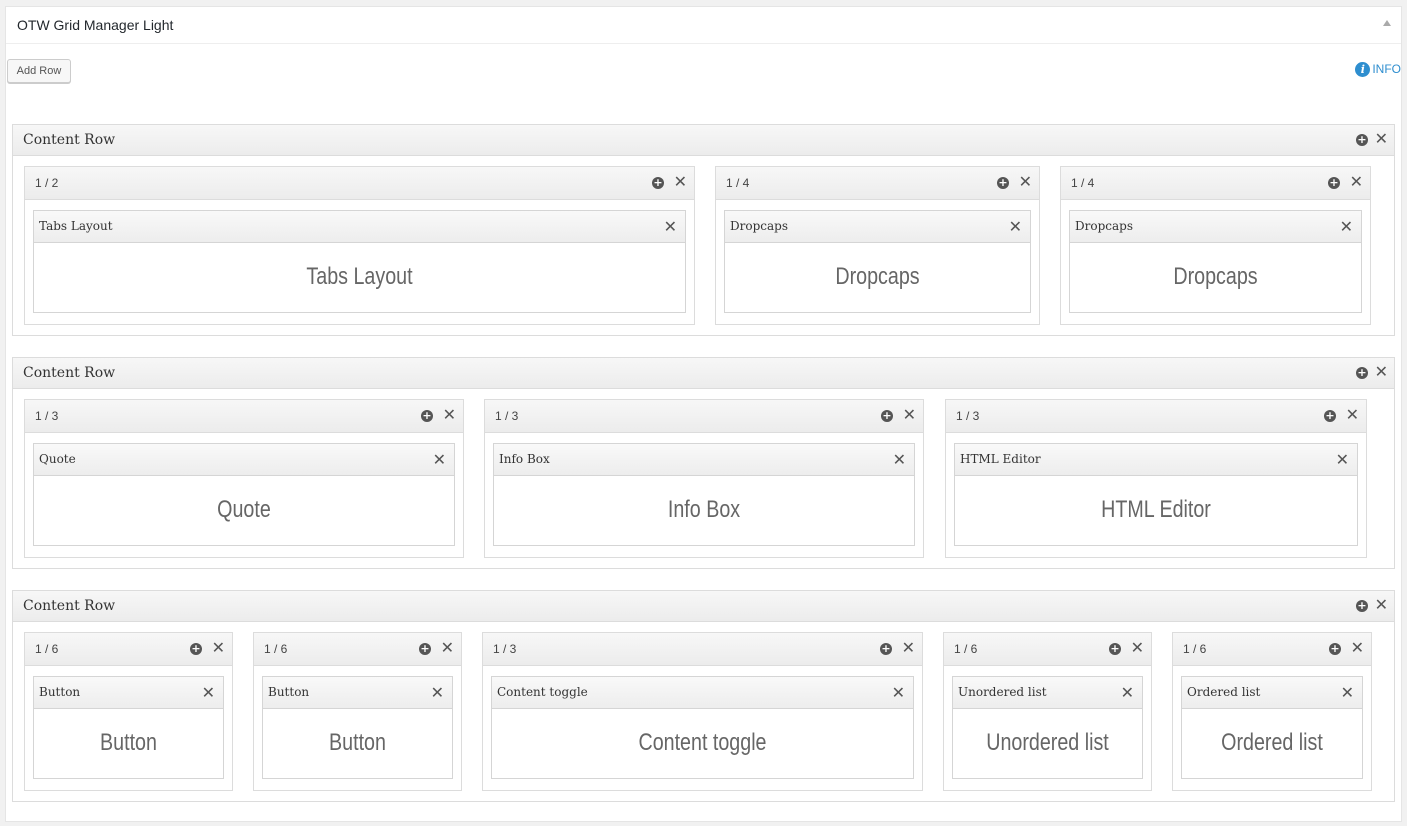  Describe the element at coordinates (1156, 494) in the screenshot. I see `widget: HTML Editor ✕ HTML Editor` at that location.